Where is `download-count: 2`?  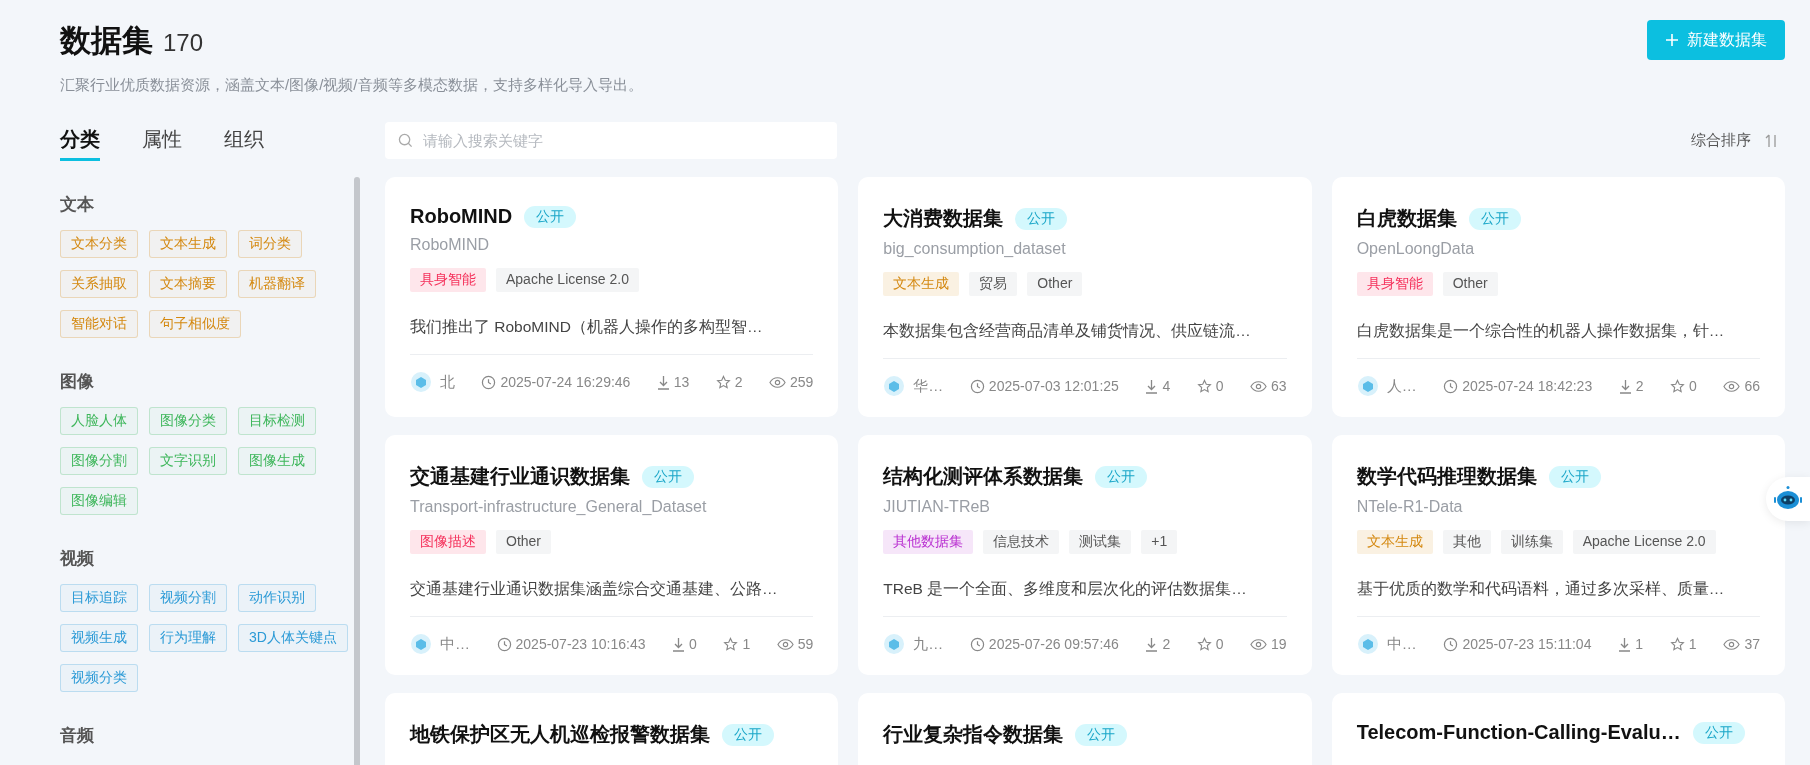 download-count: 2 is located at coordinates (1639, 386).